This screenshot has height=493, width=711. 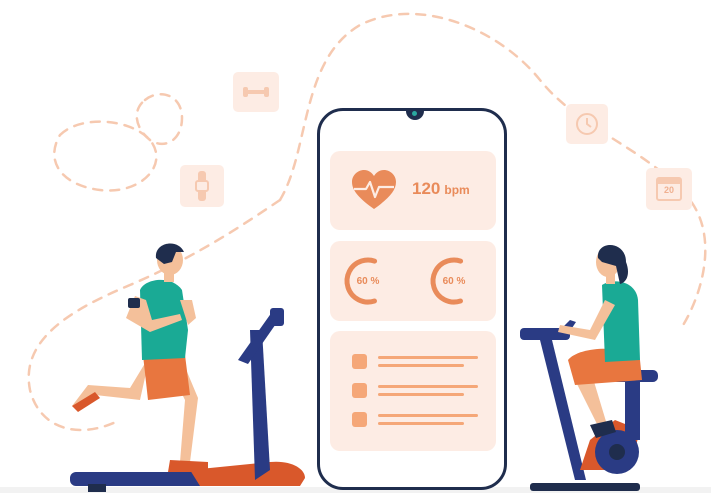 What do you see at coordinates (587, 124) in the screenshot?
I see `clock-icon` at bounding box center [587, 124].